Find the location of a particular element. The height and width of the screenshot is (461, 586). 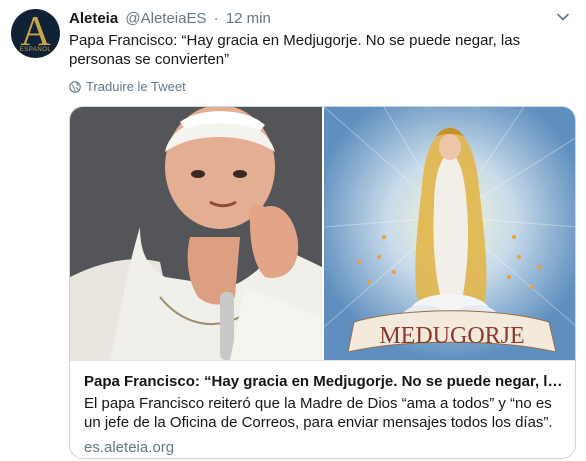

avatar: A ESPAÑOL is located at coordinates (35, 33).